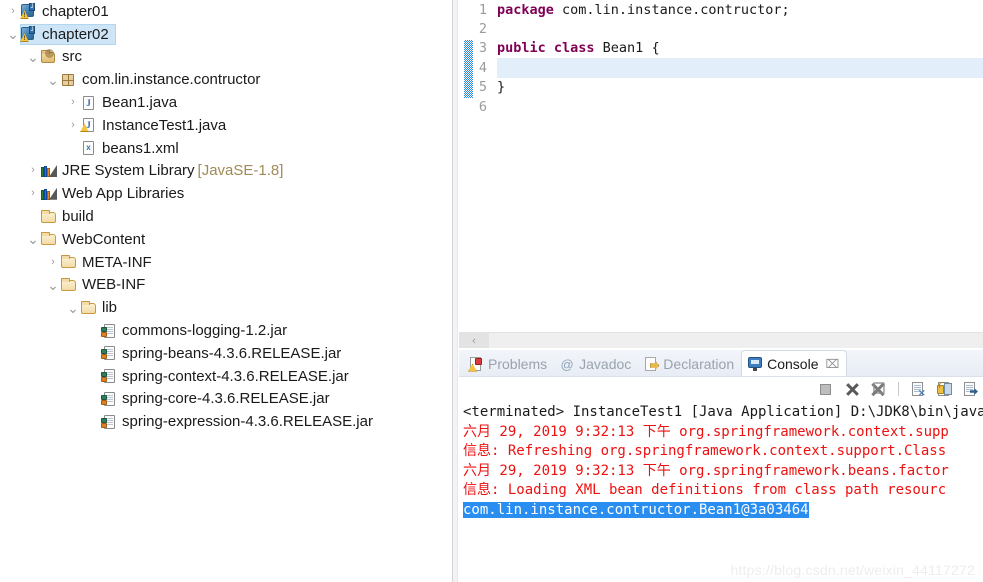 The height and width of the screenshot is (582, 983). Describe the element at coordinates (226, 125) in the screenshot. I see `tree-item-instancetest1-java: › J InstanceTest1.java` at that location.